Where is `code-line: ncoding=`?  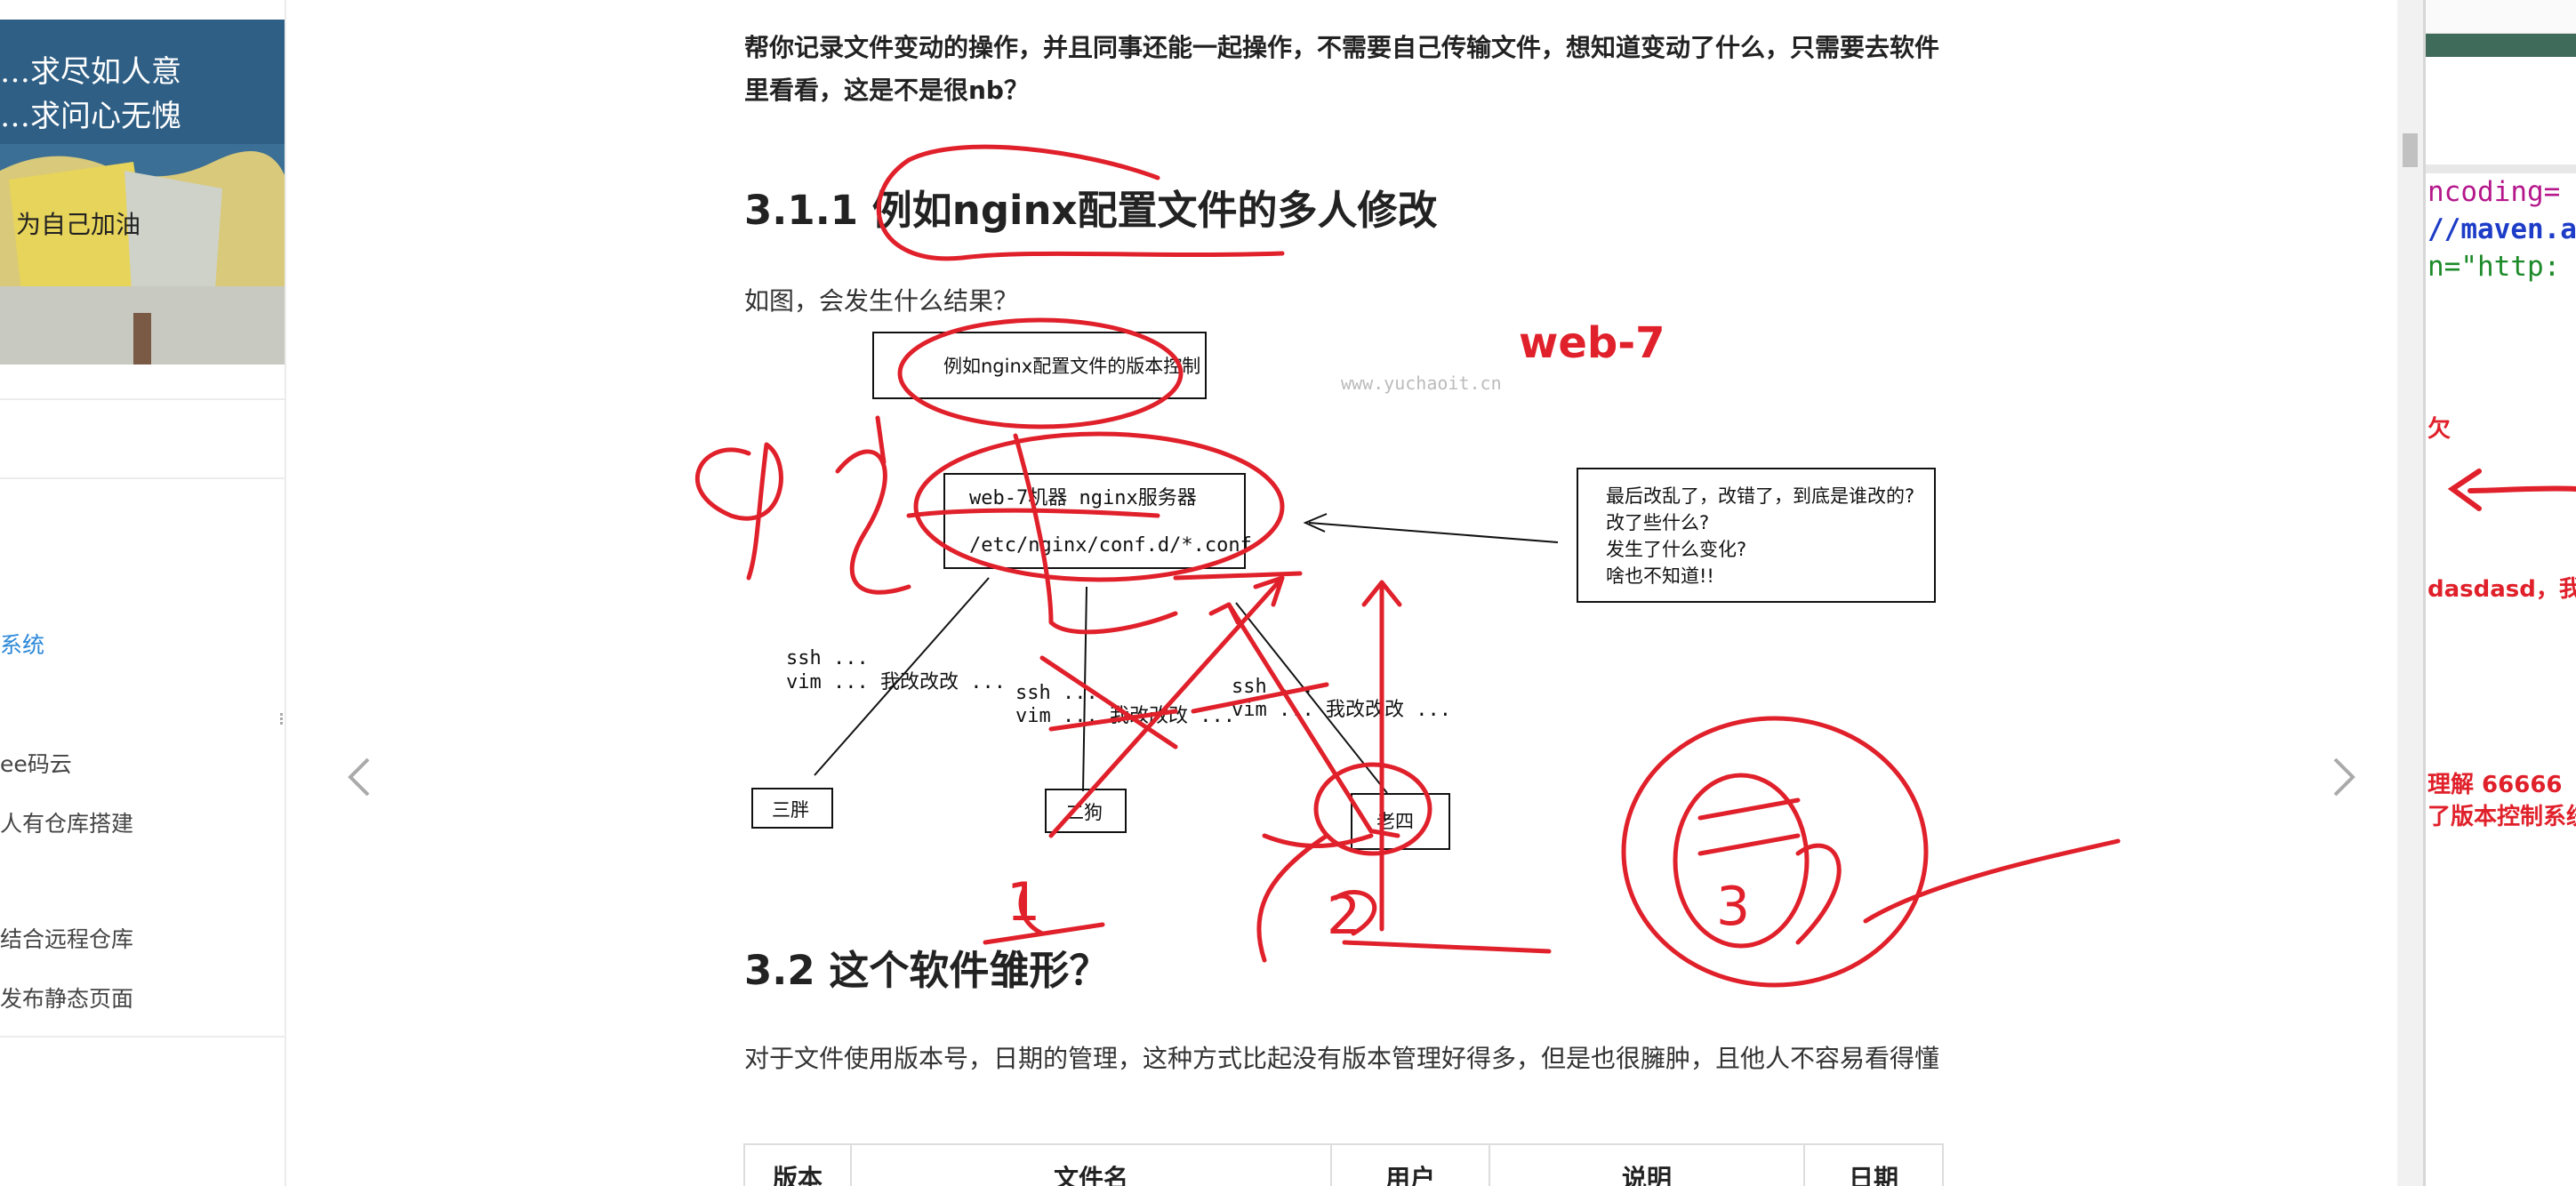
code-line: ncoding= is located at coordinates (2494, 192).